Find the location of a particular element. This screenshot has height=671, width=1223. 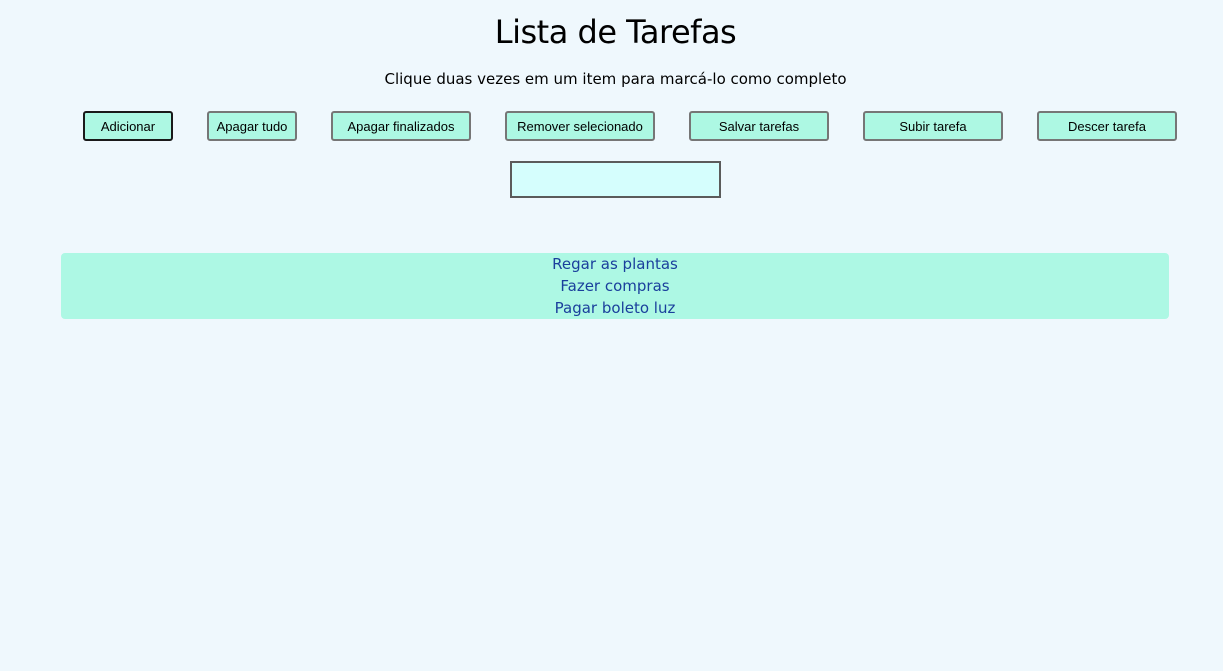

move-task-down-button: Descer tarefa is located at coordinates (1107, 126).